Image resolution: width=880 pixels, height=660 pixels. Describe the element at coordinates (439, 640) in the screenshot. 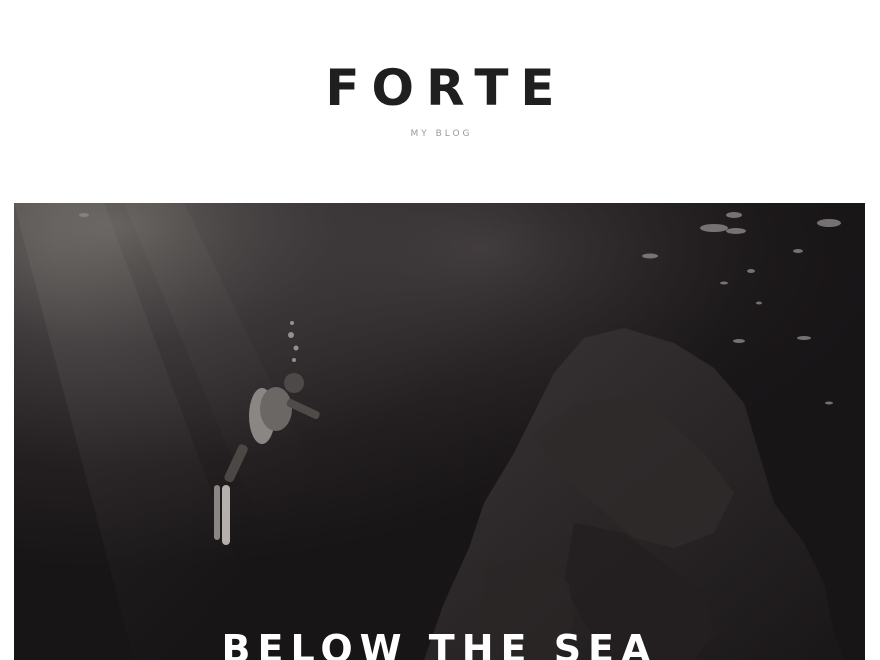

I see `featured-post-title: BELOW THE SEA` at that location.